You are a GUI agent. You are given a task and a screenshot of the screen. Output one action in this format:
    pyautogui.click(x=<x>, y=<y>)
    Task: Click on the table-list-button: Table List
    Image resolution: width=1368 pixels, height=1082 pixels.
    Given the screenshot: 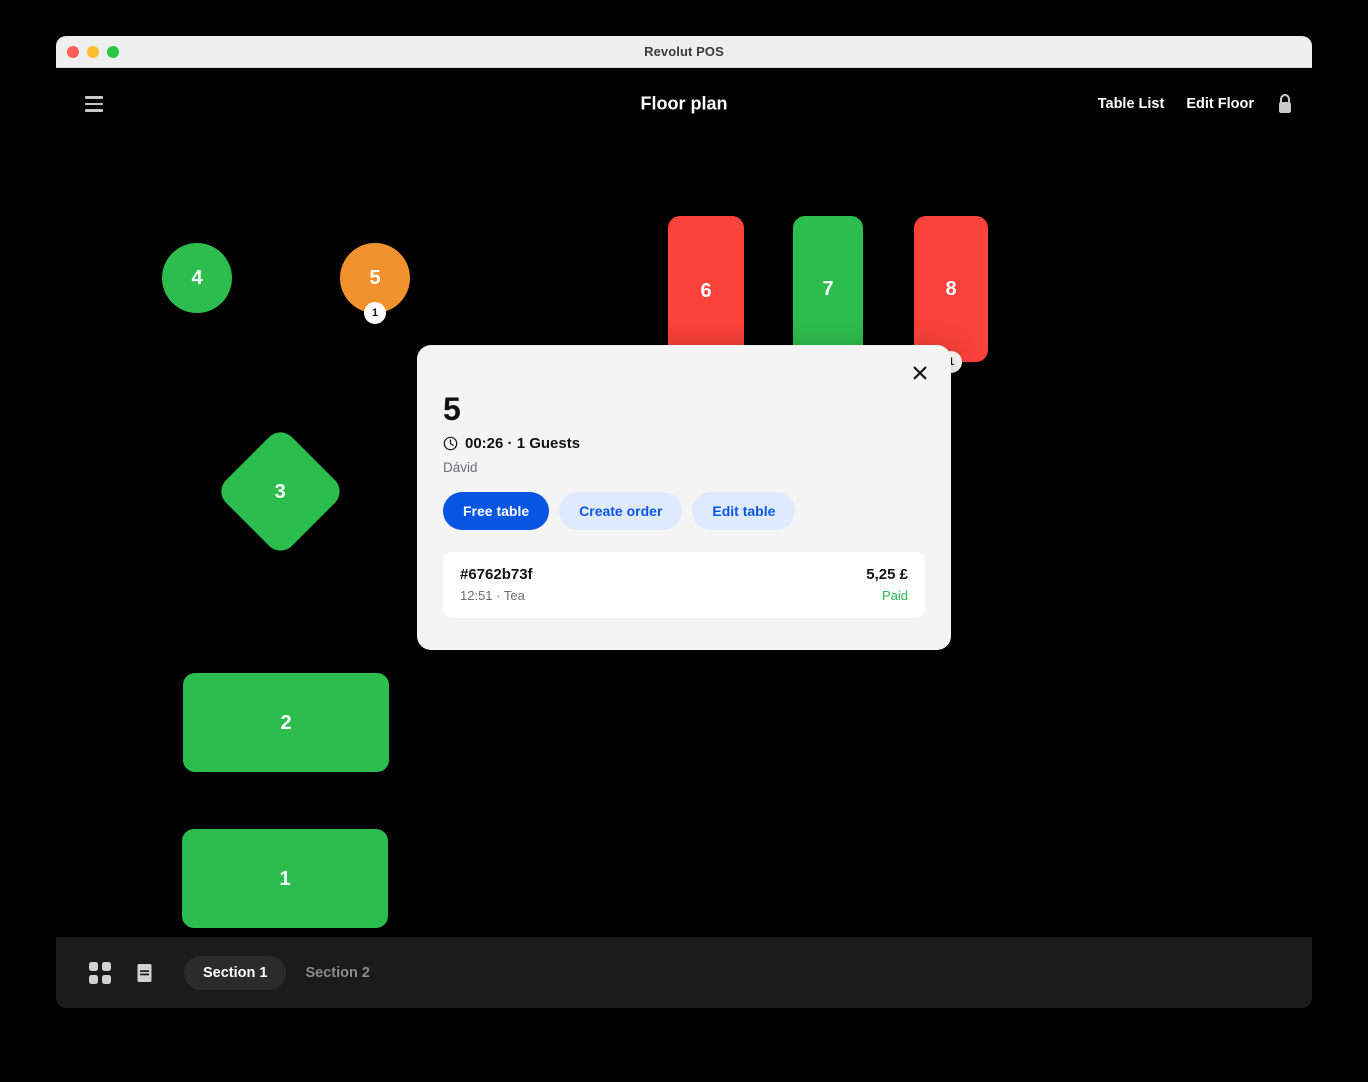 What is the action you would take?
    pyautogui.click(x=1131, y=104)
    